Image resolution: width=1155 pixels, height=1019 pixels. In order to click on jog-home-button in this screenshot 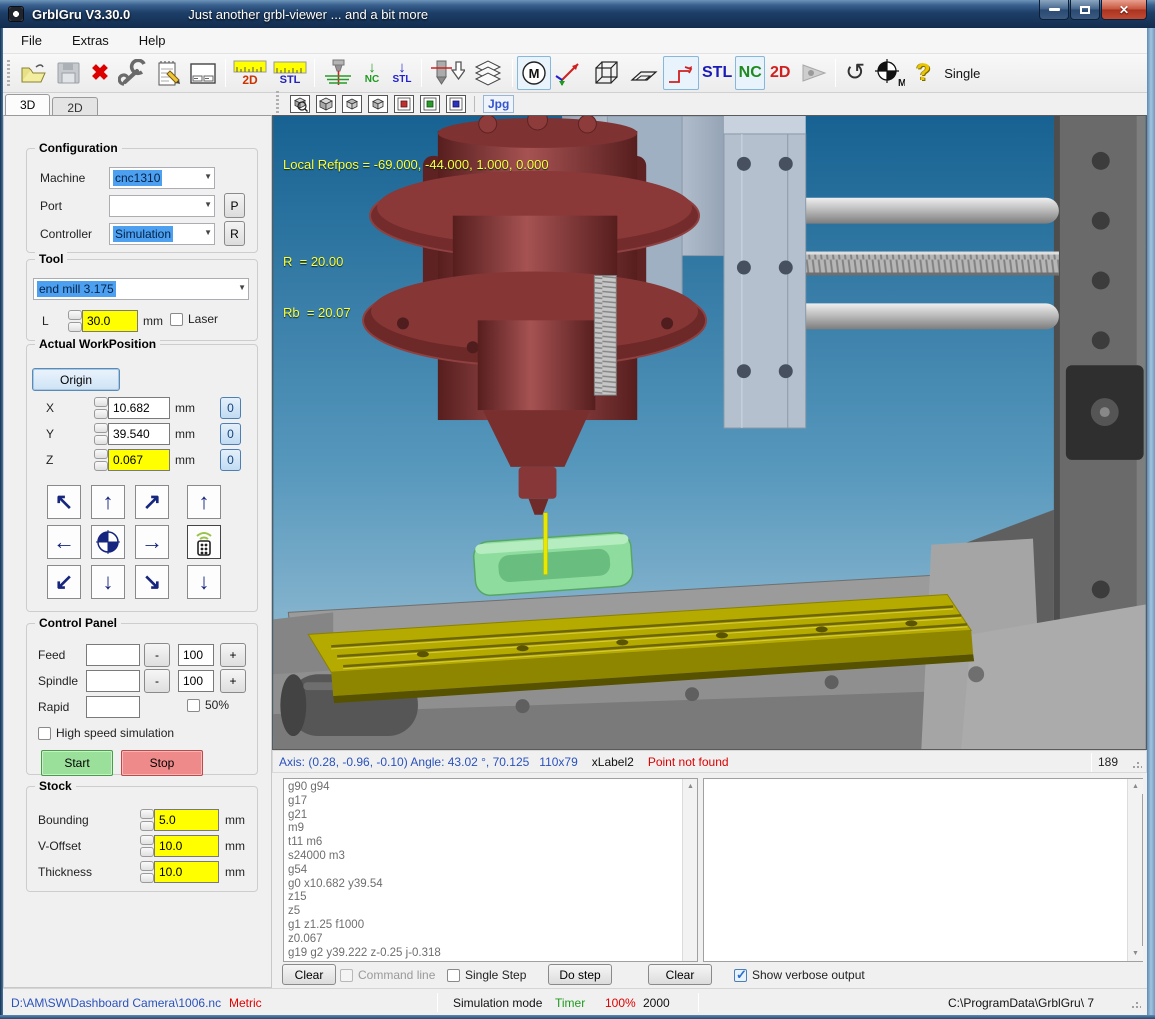, I will do `click(108, 542)`.